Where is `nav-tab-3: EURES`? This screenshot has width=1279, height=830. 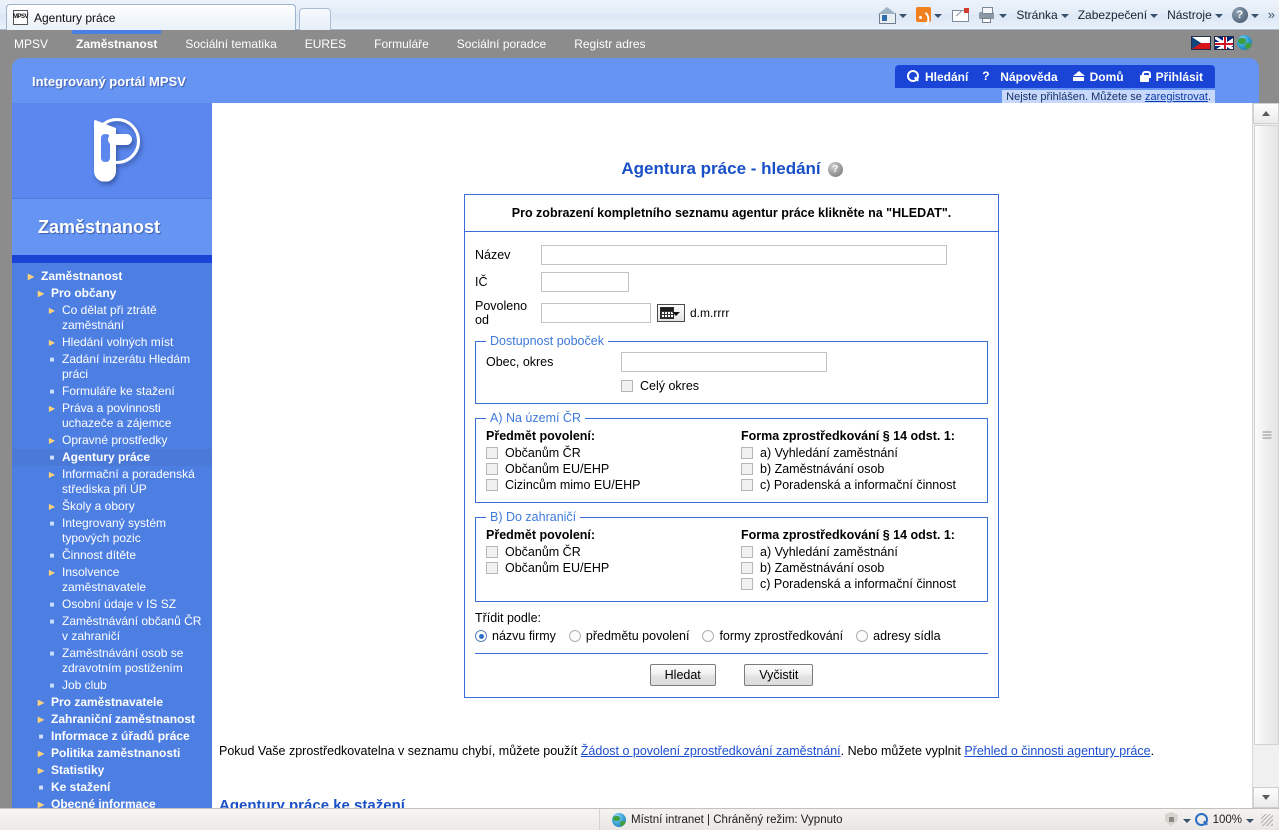 nav-tab-3: EURES is located at coordinates (325, 44).